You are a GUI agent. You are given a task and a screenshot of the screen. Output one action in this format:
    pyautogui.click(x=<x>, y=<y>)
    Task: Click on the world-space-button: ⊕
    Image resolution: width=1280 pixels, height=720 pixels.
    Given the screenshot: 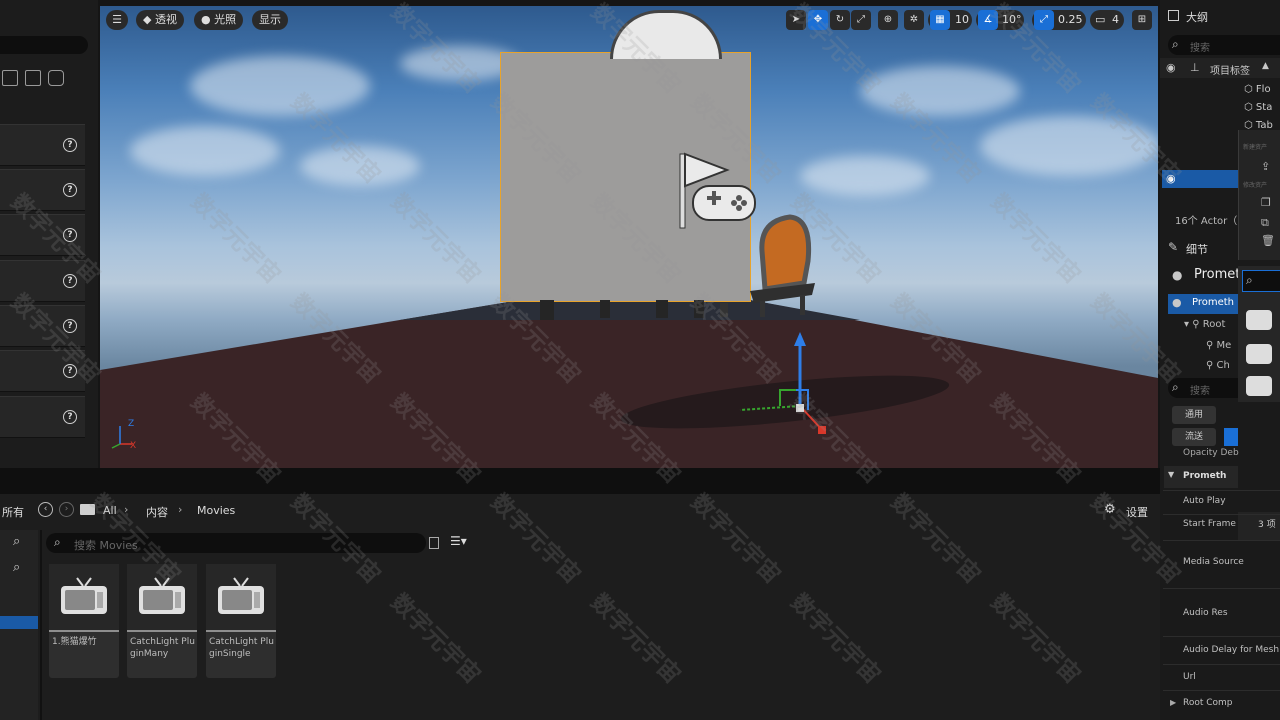 What is the action you would take?
    pyautogui.click(x=888, y=20)
    